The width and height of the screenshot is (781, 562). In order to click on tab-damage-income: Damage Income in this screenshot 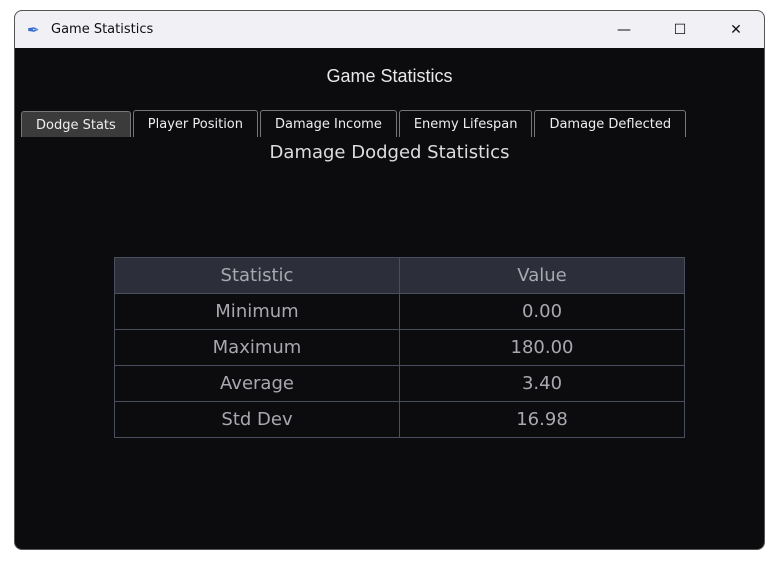, I will do `click(328, 123)`.